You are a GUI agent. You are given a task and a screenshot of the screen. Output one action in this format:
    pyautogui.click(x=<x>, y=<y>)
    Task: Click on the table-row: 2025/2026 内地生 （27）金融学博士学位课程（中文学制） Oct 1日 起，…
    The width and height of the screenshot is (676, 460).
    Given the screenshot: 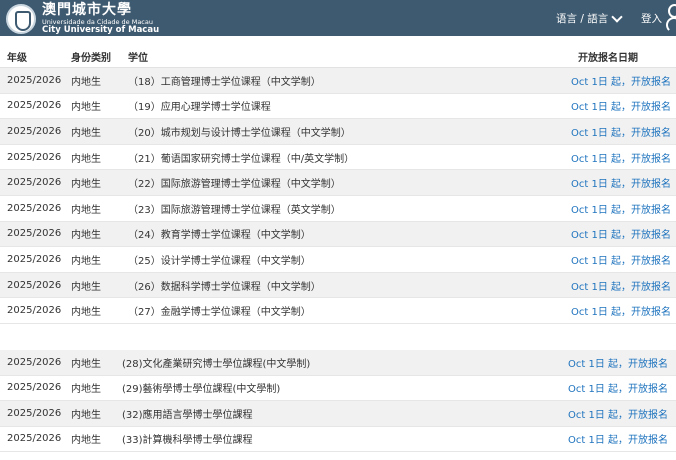 What is the action you would take?
    pyautogui.click(x=338, y=311)
    